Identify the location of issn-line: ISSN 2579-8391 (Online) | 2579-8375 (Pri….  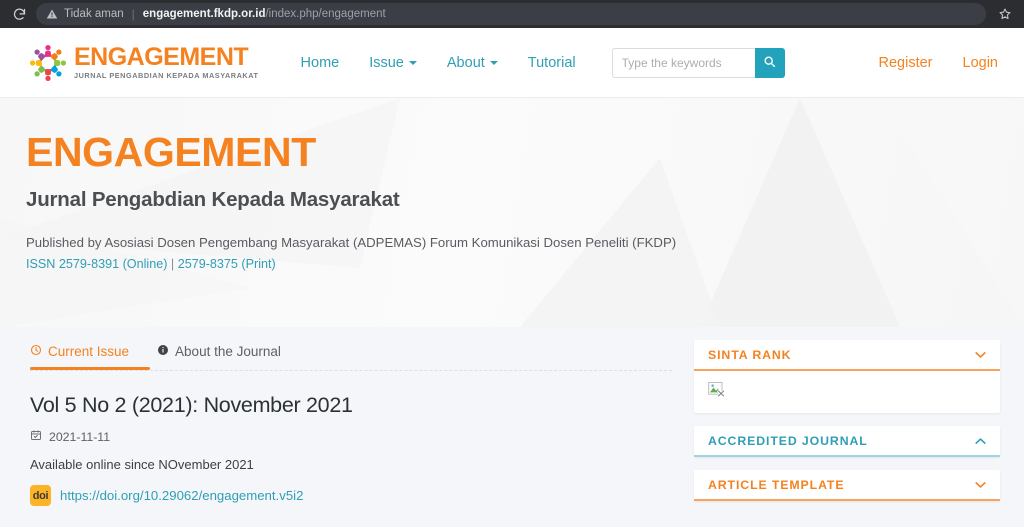
(512, 264).